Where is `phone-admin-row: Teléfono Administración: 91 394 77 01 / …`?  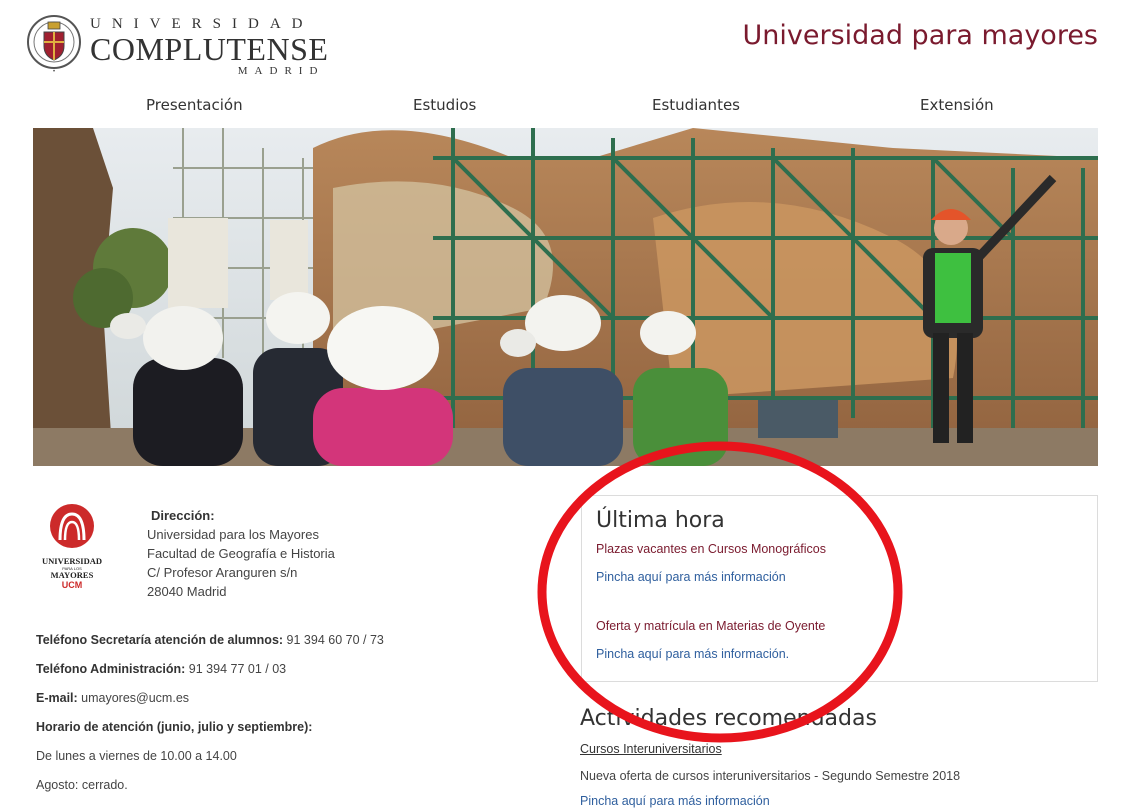 phone-admin-row: Teléfono Administración: 91 394 77 01 / … is located at coordinates (210, 675).